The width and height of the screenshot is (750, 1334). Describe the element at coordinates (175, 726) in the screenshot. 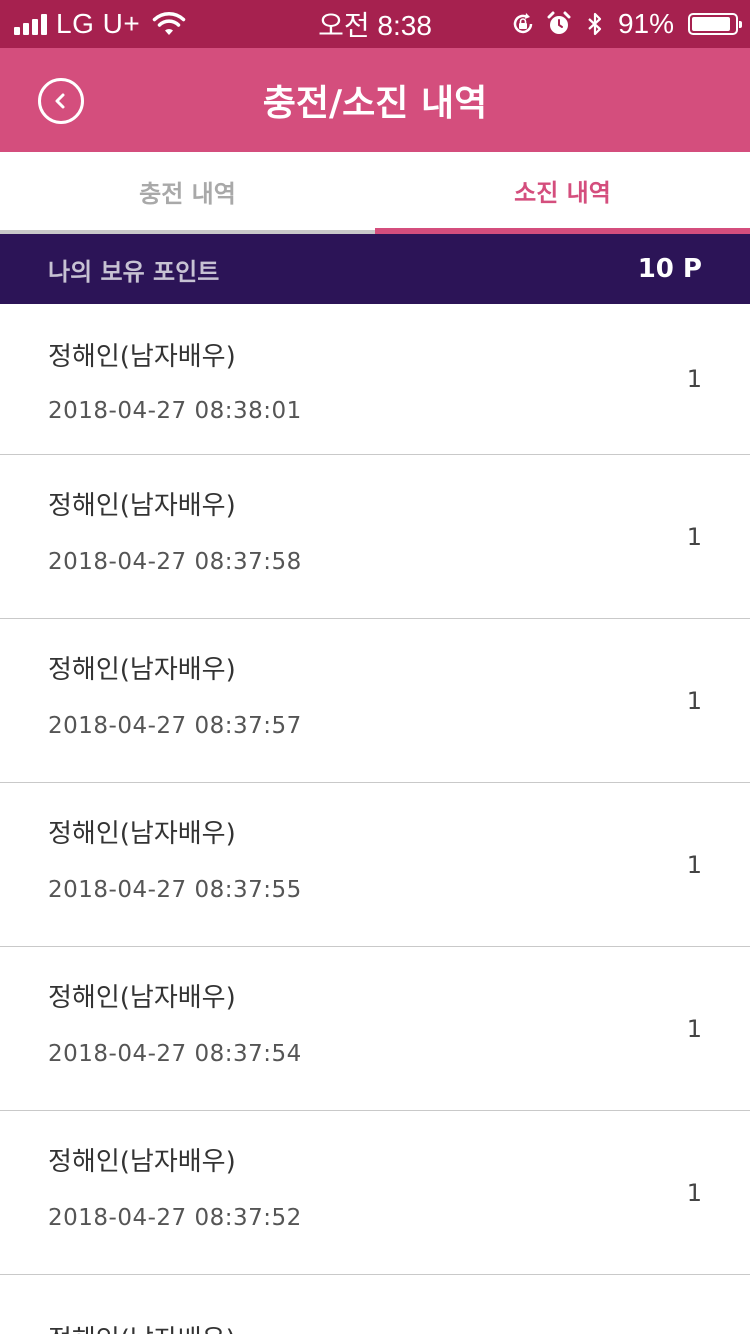

I see `row-datetime: 2018-04-27 08:37:57` at that location.